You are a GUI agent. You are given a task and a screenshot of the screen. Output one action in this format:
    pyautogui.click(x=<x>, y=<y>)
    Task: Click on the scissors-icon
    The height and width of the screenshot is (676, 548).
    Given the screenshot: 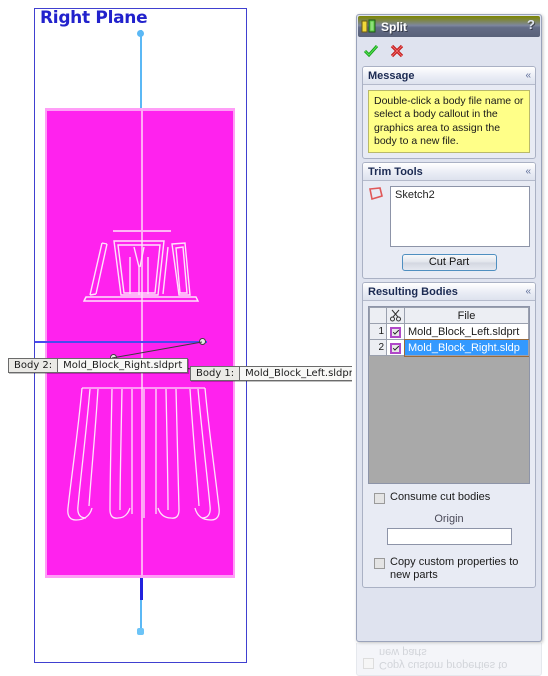 What is the action you would take?
    pyautogui.click(x=395, y=315)
    